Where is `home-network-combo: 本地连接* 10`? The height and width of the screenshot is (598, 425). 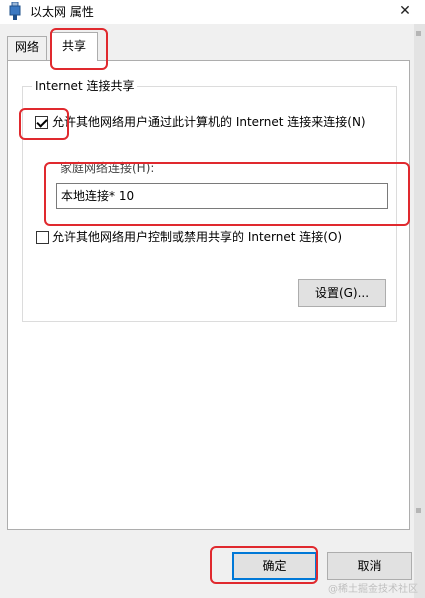
home-network-combo: 本地连接* 10 is located at coordinates (222, 196).